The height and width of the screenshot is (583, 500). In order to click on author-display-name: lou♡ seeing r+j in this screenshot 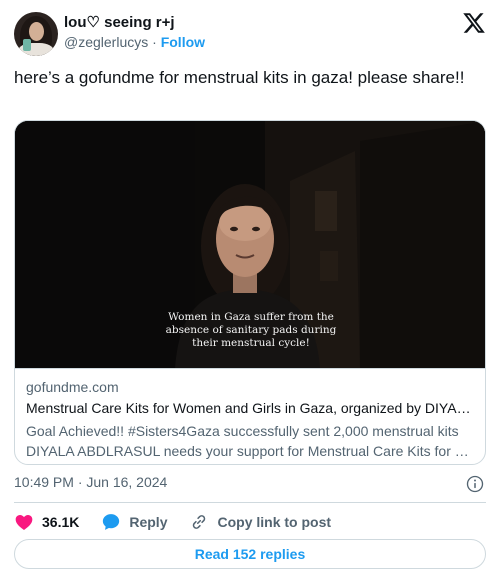, I will do `click(119, 22)`.